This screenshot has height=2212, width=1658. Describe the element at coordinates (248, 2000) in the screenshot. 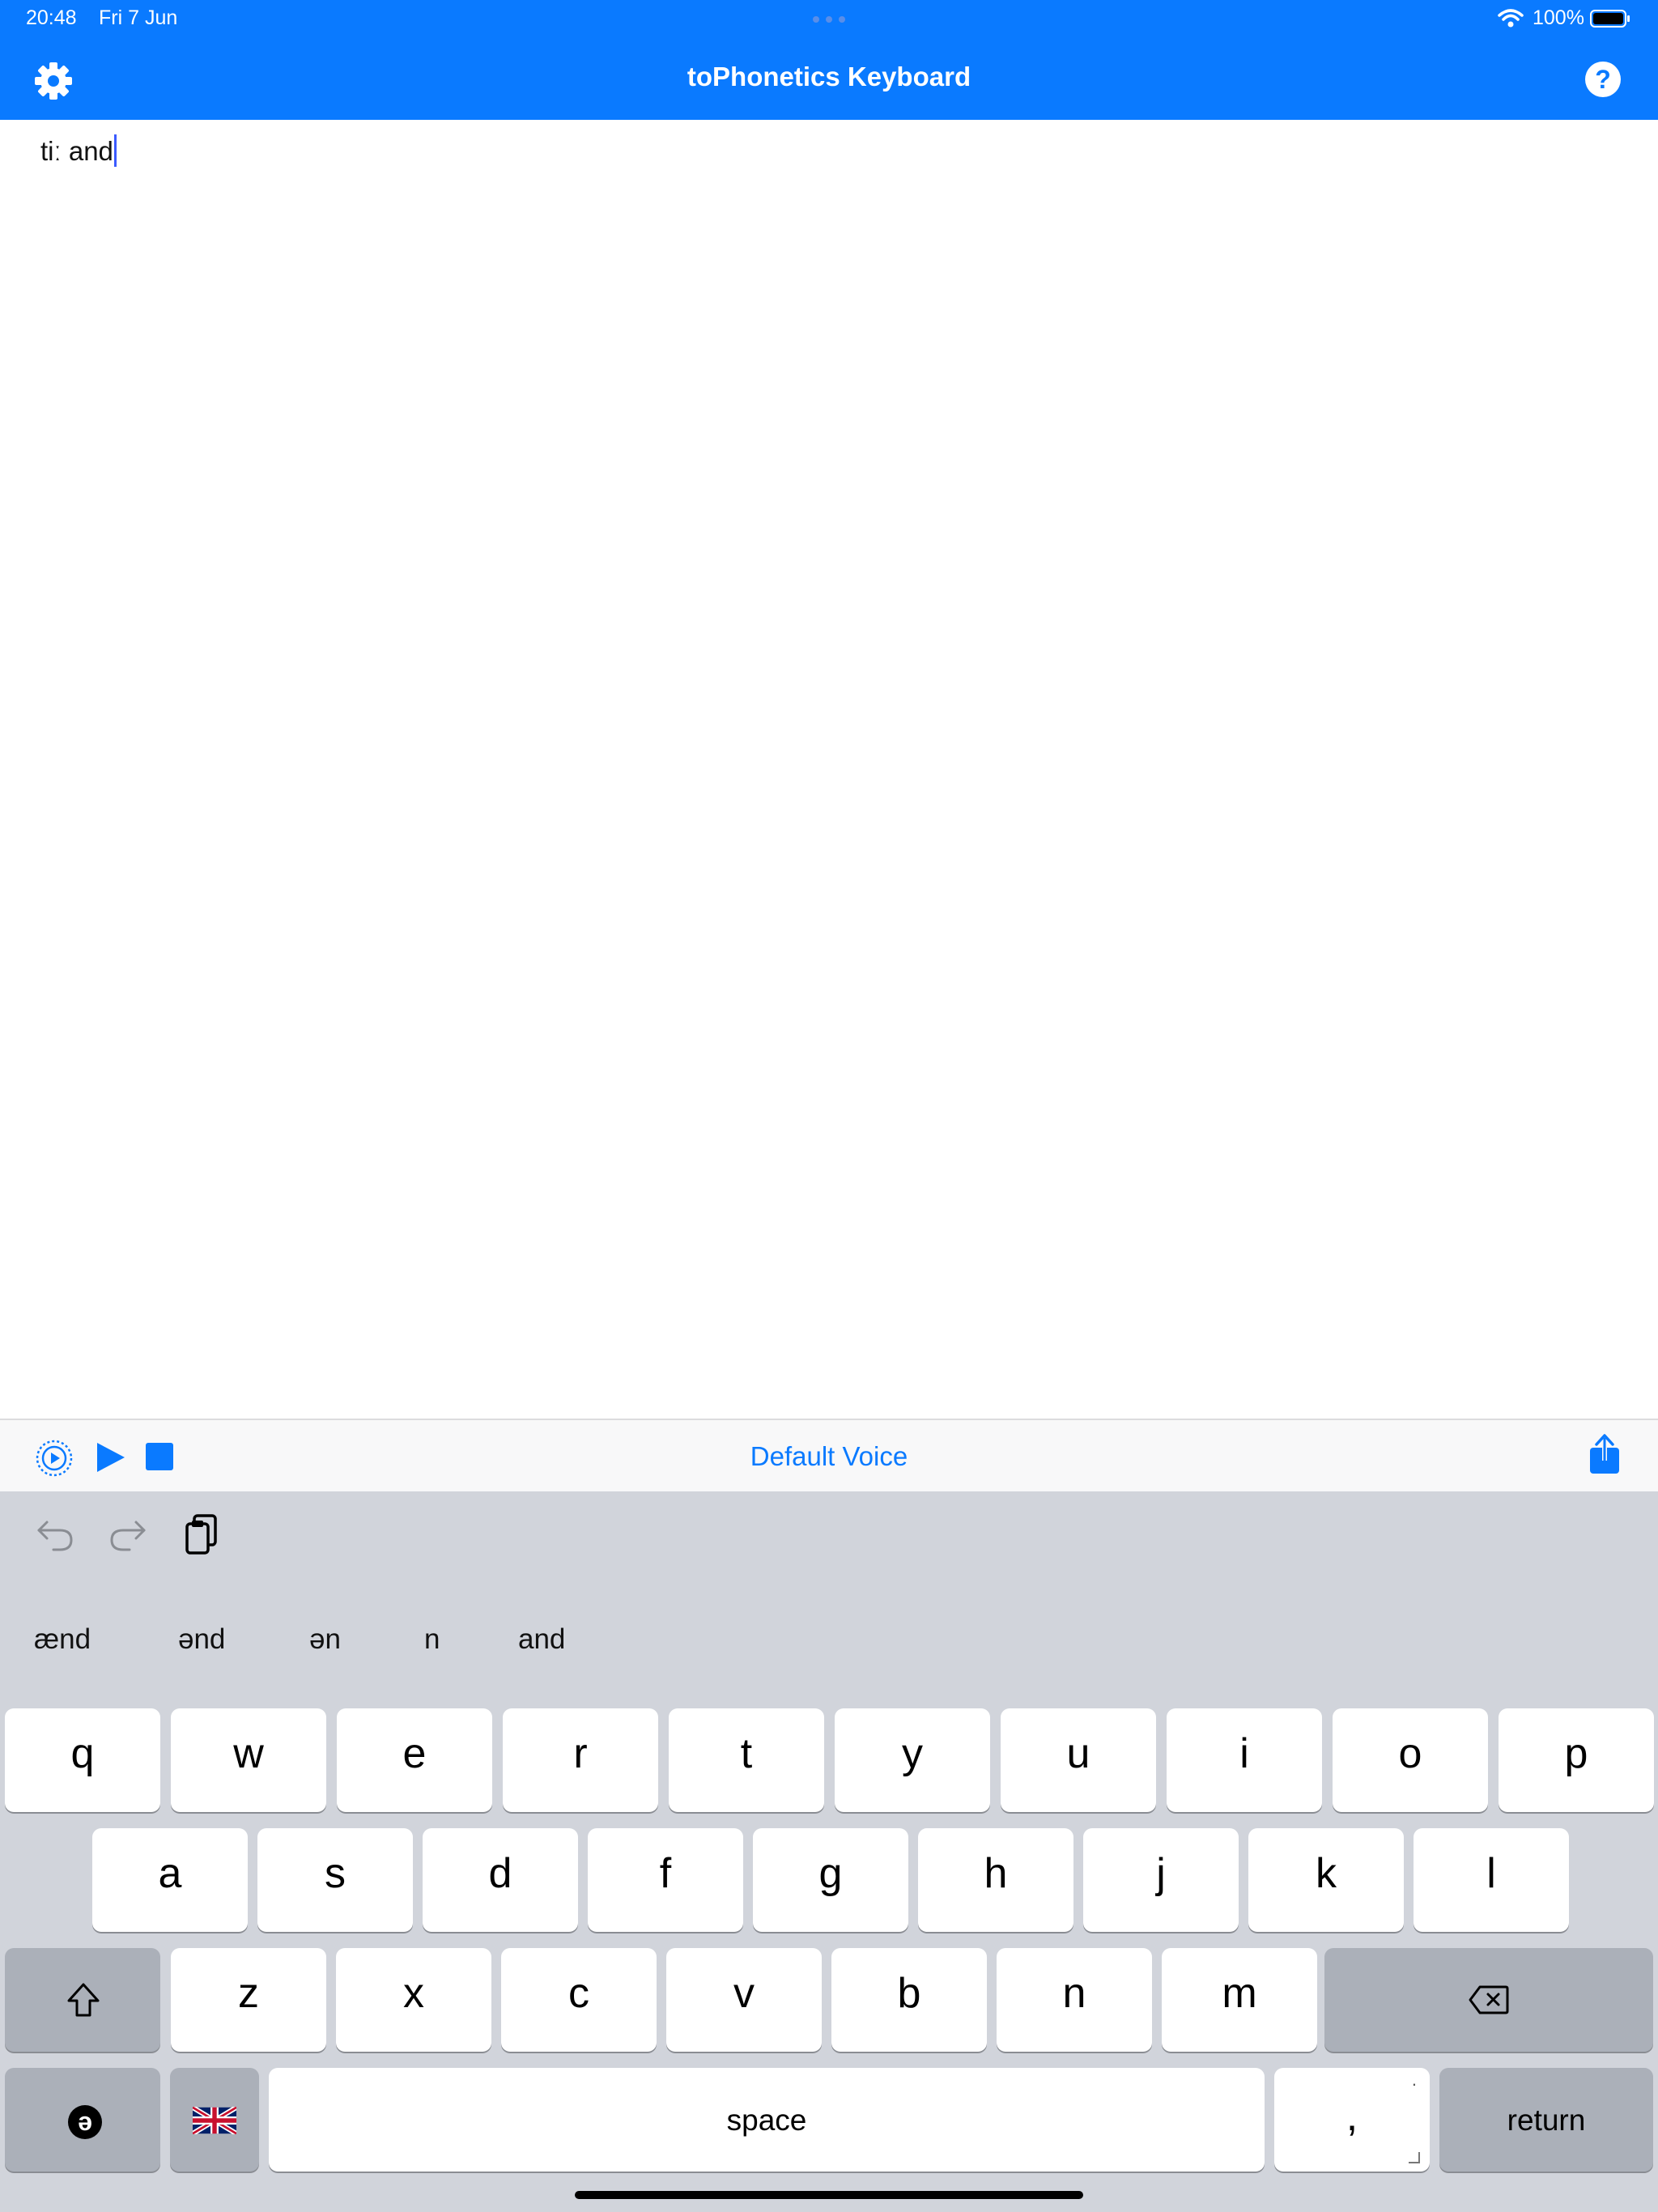

I see `key-z: z` at that location.